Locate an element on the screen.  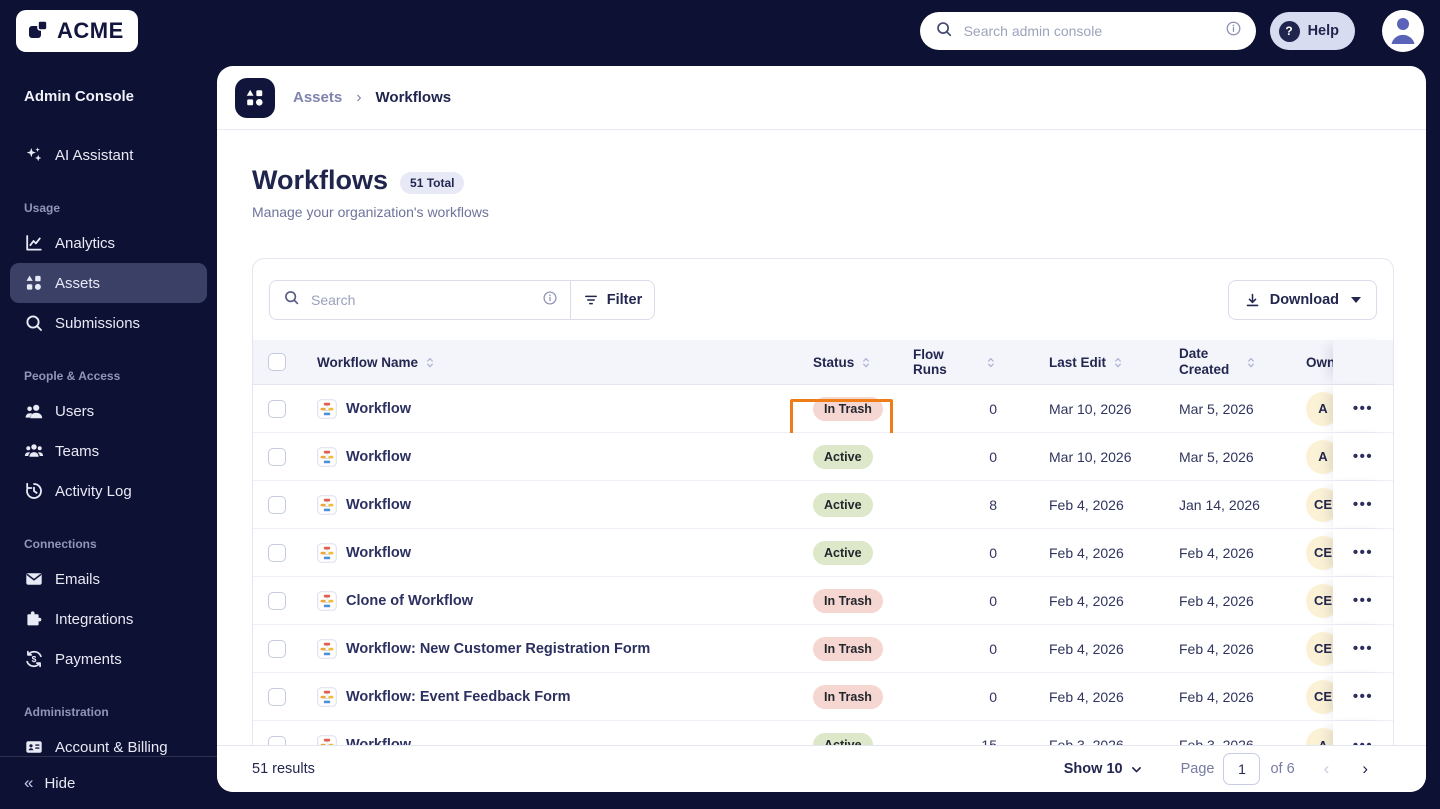
breadcrumb-current: Workflows is located at coordinates (413, 97).